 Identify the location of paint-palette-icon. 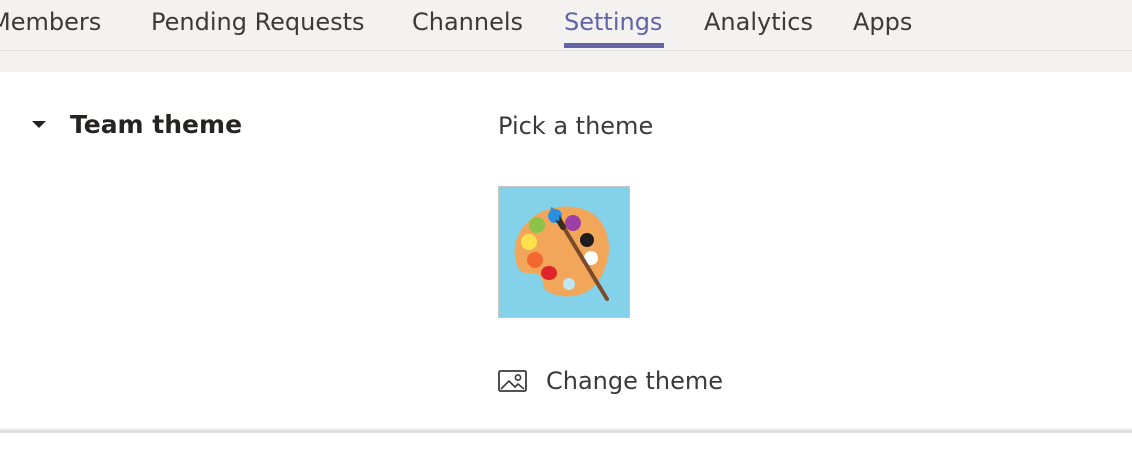
(561, 253).